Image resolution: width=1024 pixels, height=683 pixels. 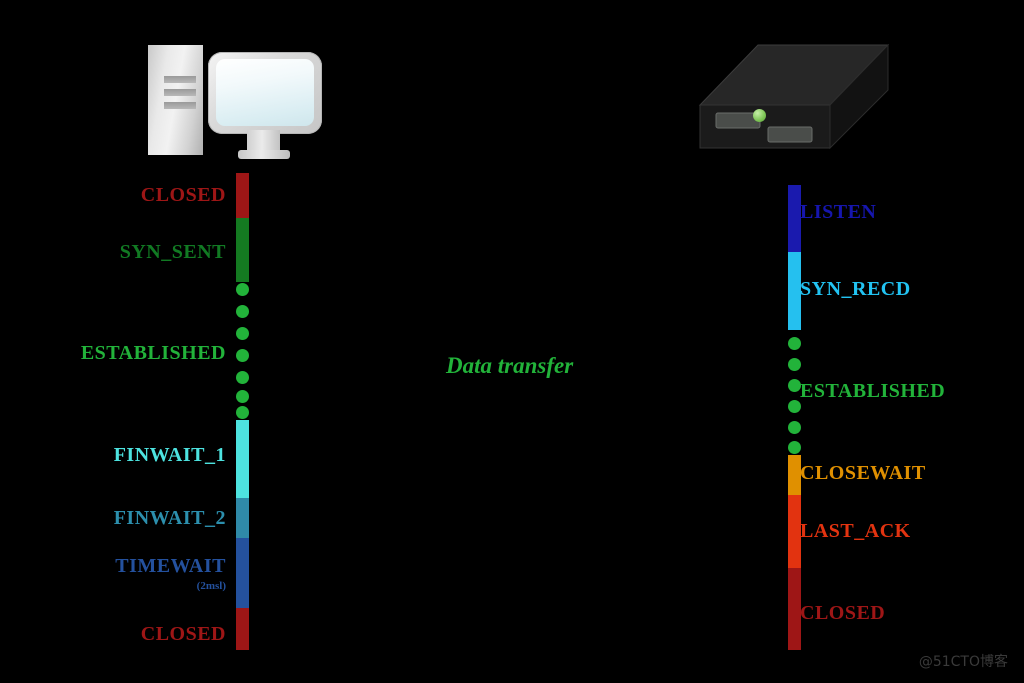 What do you see at coordinates (169, 518) in the screenshot?
I see `client-state-label-finwait_2: FINWAIT_2` at bounding box center [169, 518].